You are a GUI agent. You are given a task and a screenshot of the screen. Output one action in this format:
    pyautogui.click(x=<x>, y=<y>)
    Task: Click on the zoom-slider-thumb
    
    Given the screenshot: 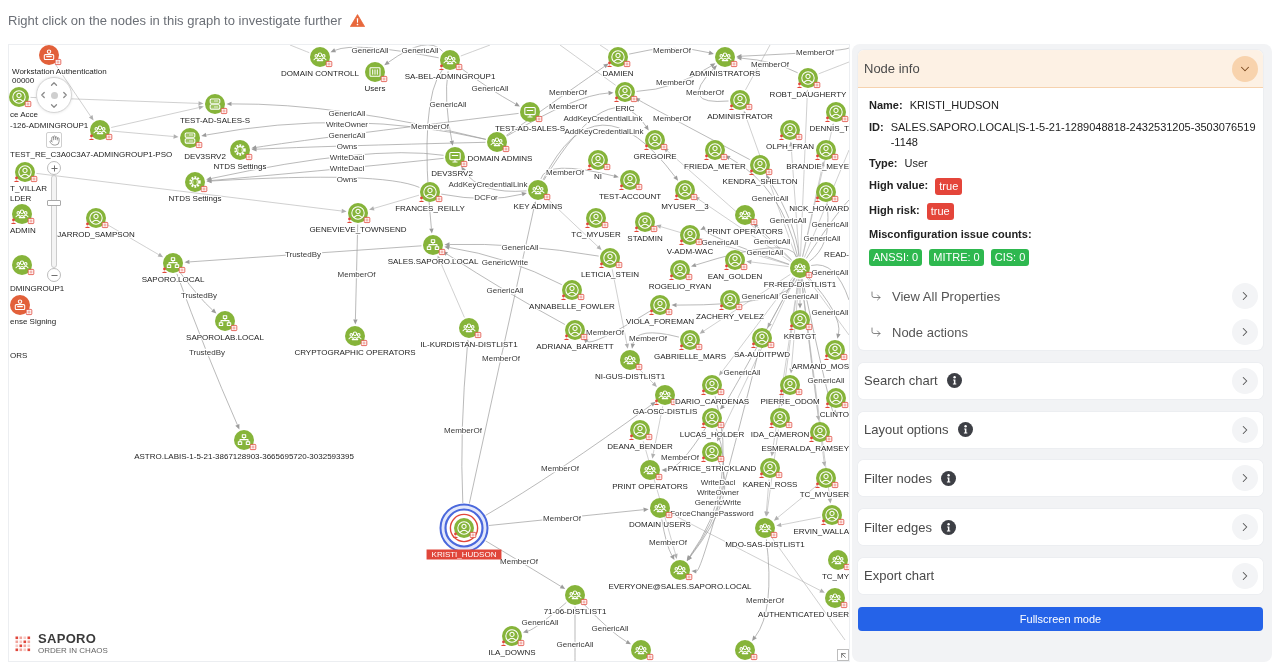 What is the action you would take?
    pyautogui.click(x=54, y=202)
    